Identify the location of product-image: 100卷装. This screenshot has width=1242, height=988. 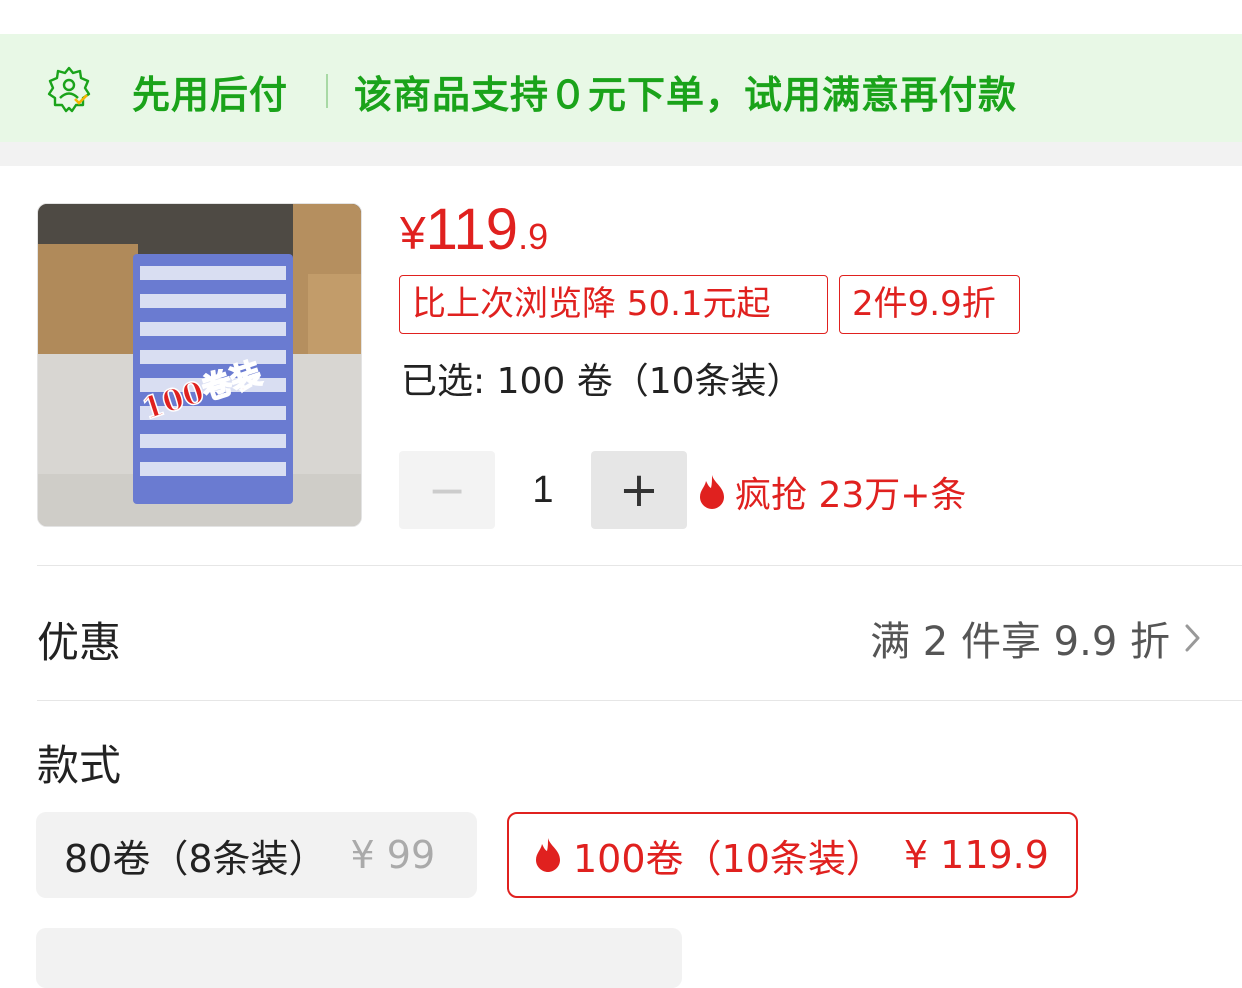
(199, 365).